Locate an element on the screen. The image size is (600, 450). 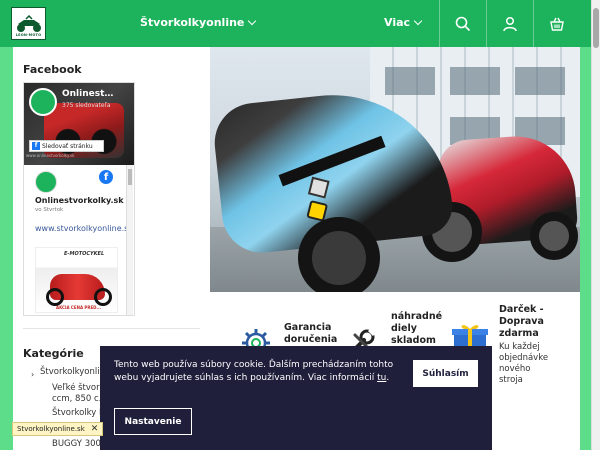
search-icon is located at coordinates (463, 23).